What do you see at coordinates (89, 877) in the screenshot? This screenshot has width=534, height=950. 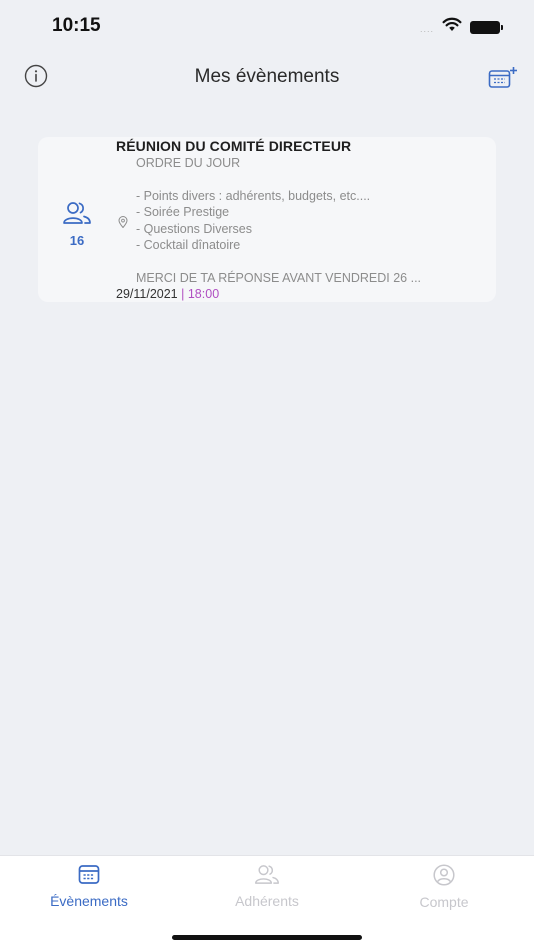 I see `calendar-icon` at bounding box center [89, 877].